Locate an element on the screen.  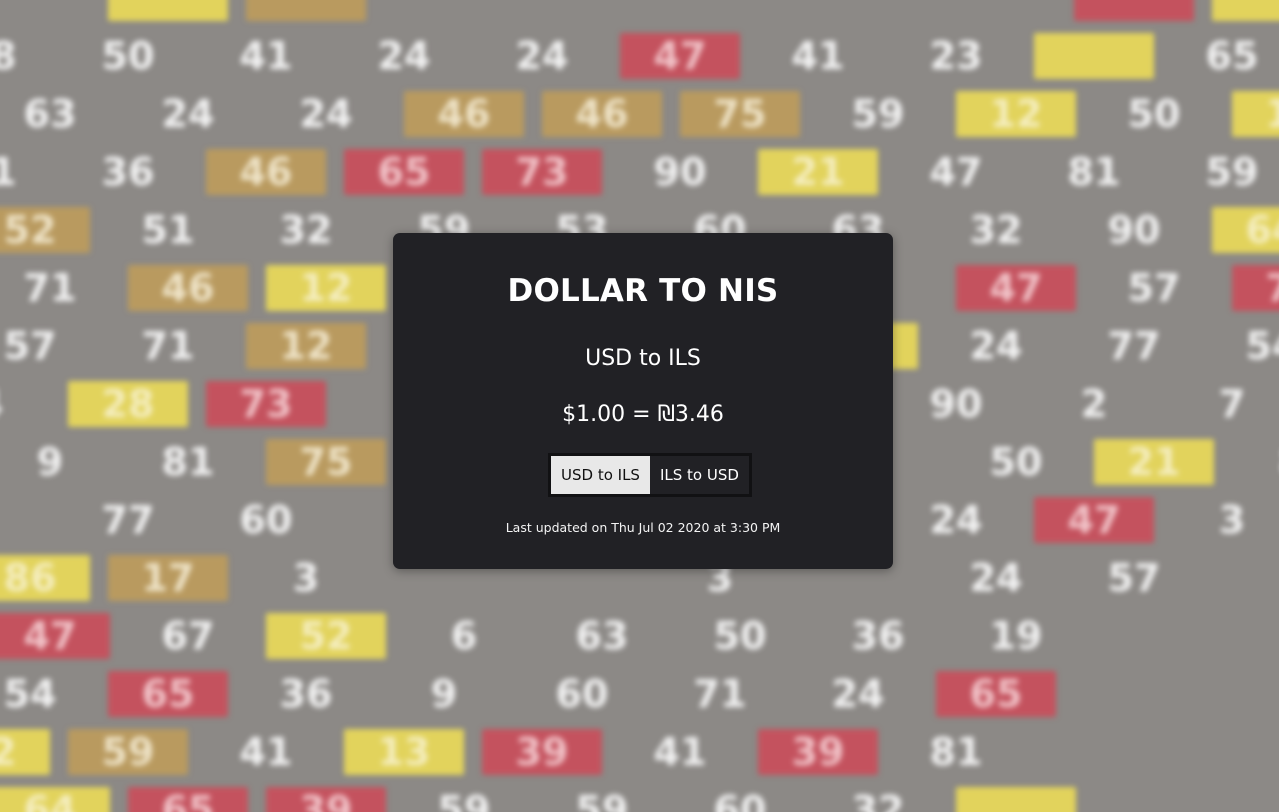
conversion-toggle-group: USD to ILS ILS to USD is located at coordinates (650, 475).